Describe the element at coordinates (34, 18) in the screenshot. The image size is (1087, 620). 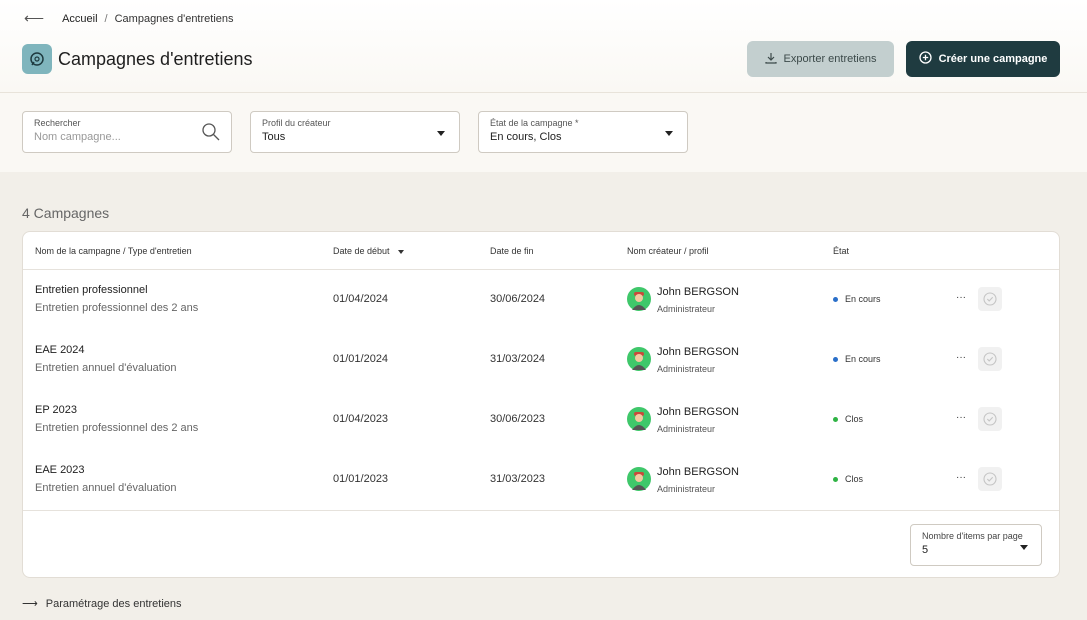
I see `arrow-left-icon: ⟵` at that location.